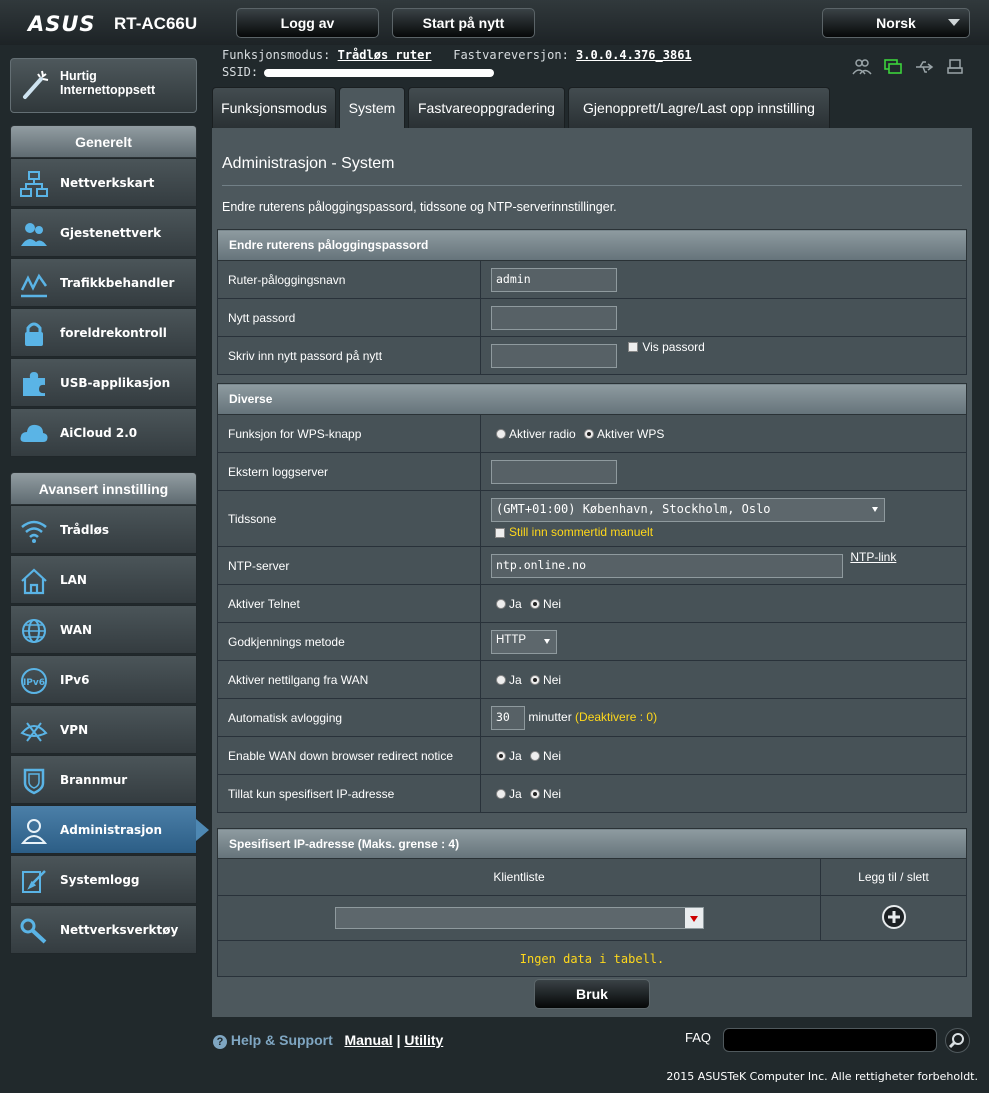  What do you see at coordinates (109, 829) in the screenshot?
I see `sidebar-item-administration: Administrasjon` at bounding box center [109, 829].